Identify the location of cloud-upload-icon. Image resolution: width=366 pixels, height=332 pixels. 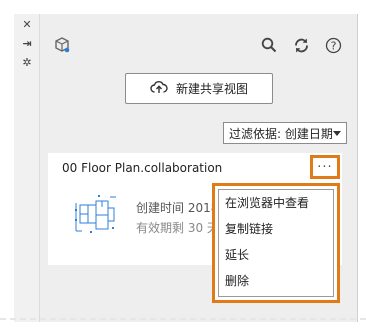
(159, 88).